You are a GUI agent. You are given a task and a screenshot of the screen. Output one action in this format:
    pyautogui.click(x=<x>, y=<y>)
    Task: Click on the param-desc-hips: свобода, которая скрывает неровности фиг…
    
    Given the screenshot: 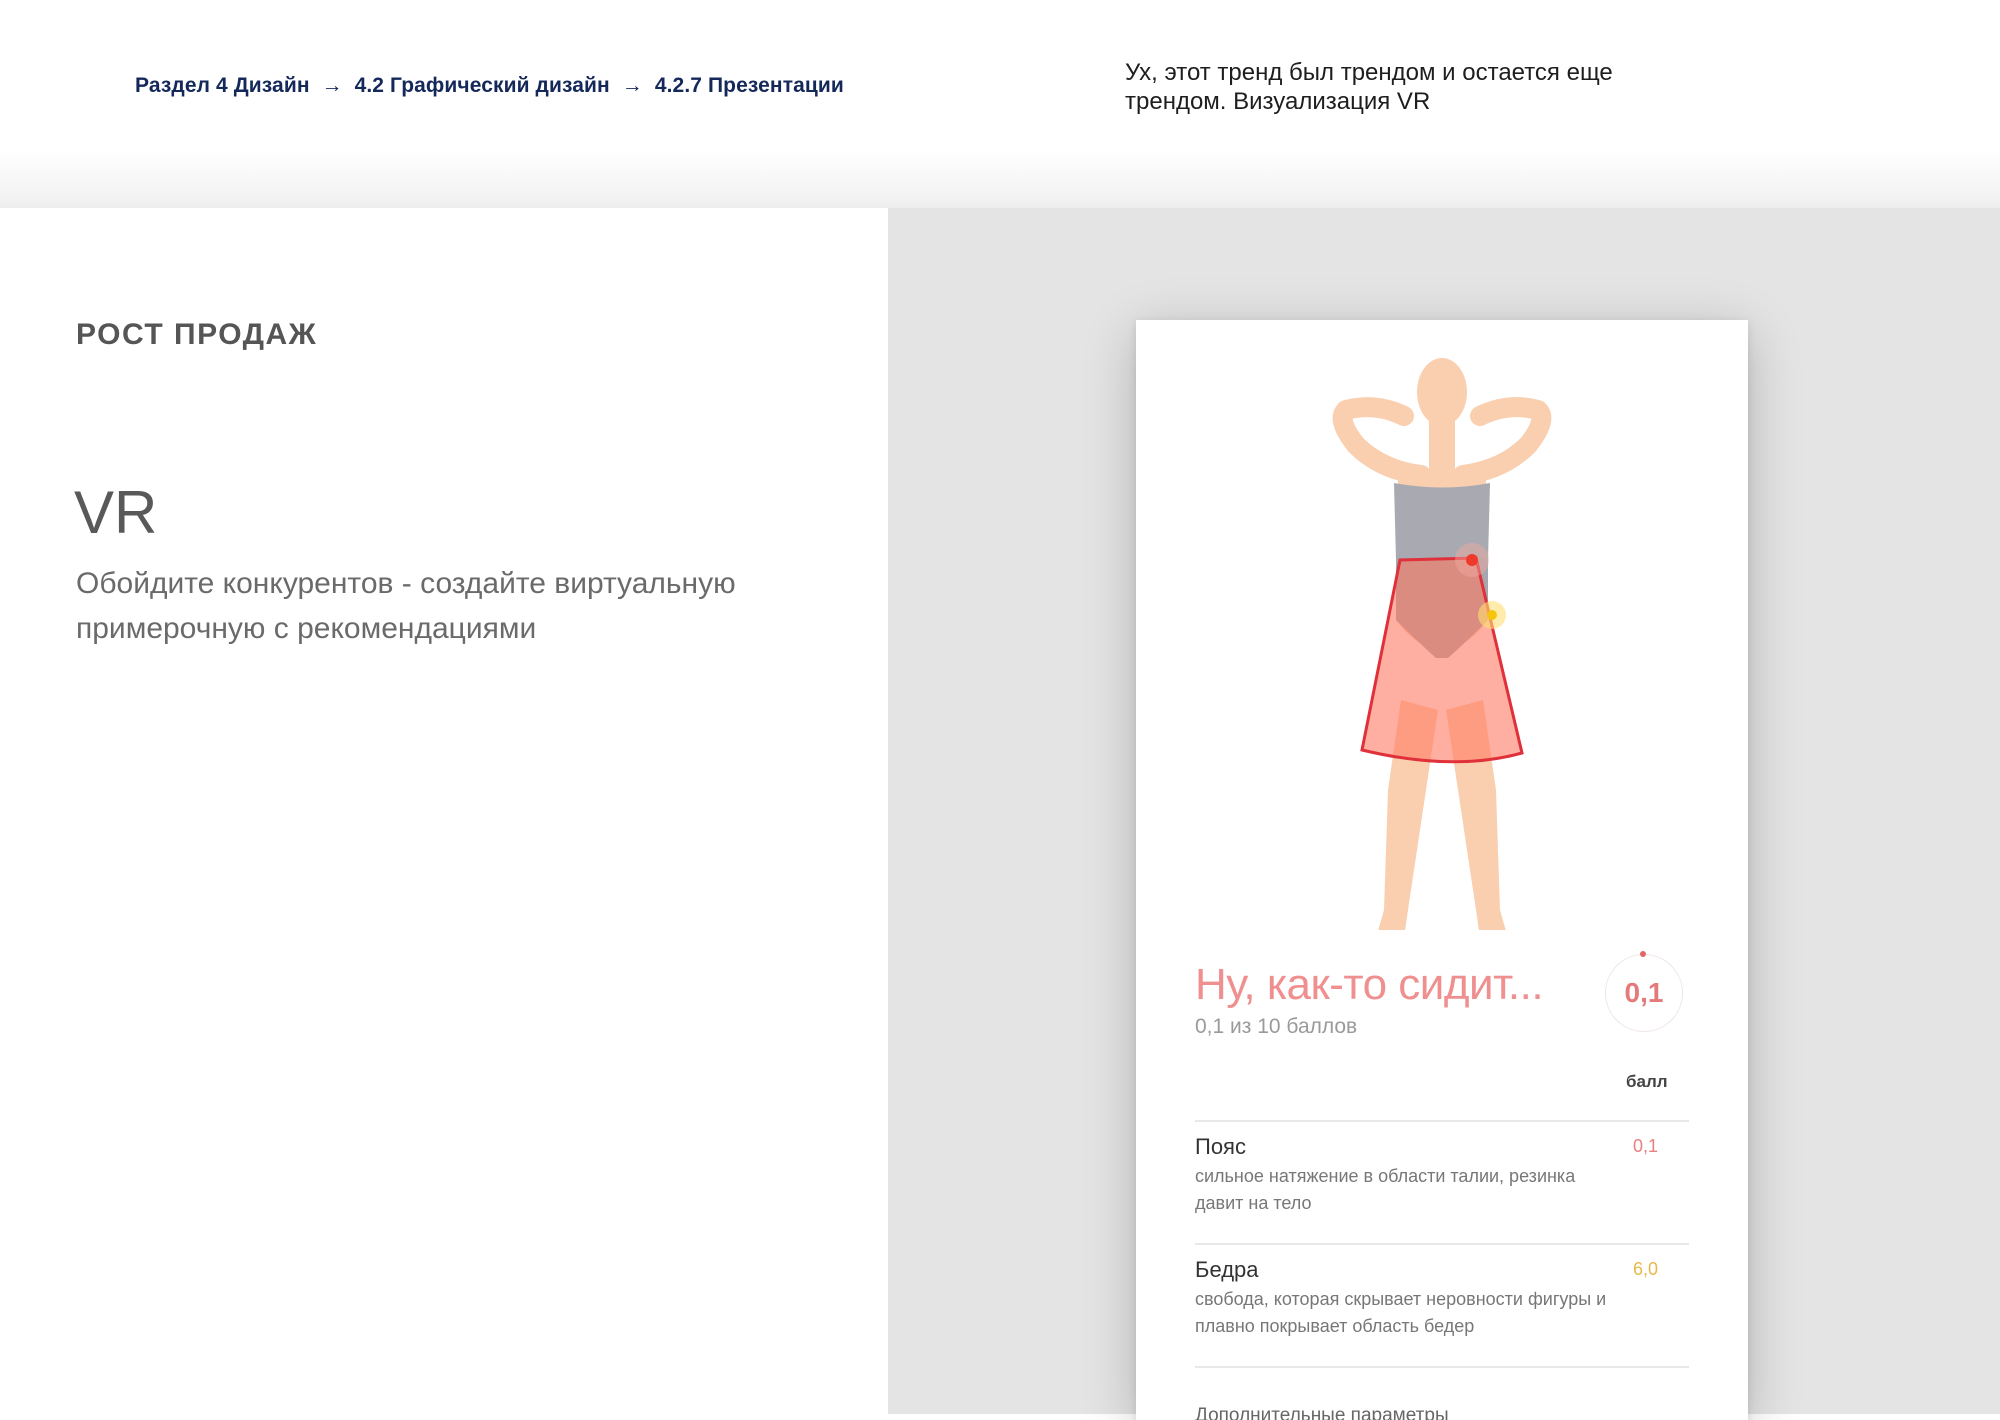 What is the action you would take?
    pyautogui.click(x=1401, y=1312)
    